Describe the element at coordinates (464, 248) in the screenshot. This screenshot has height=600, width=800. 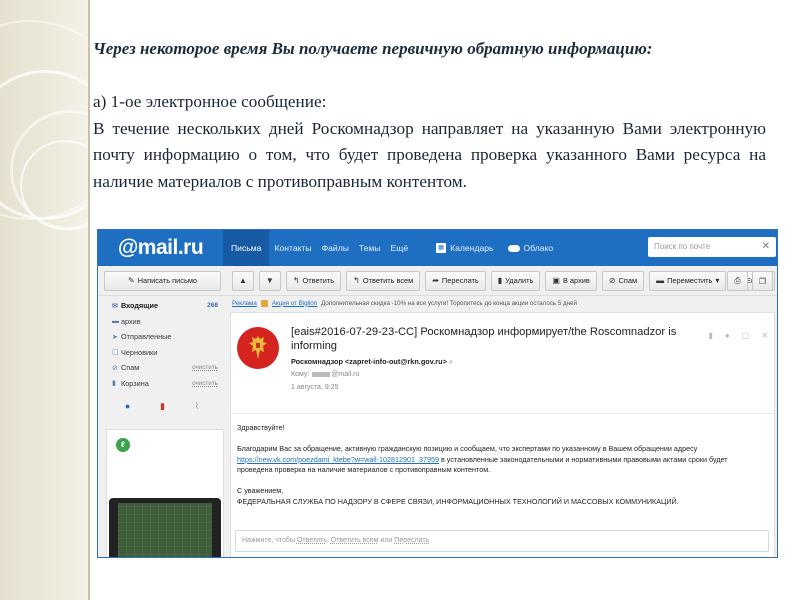
I see `nav-calendar: ▦ Календарь` at that location.